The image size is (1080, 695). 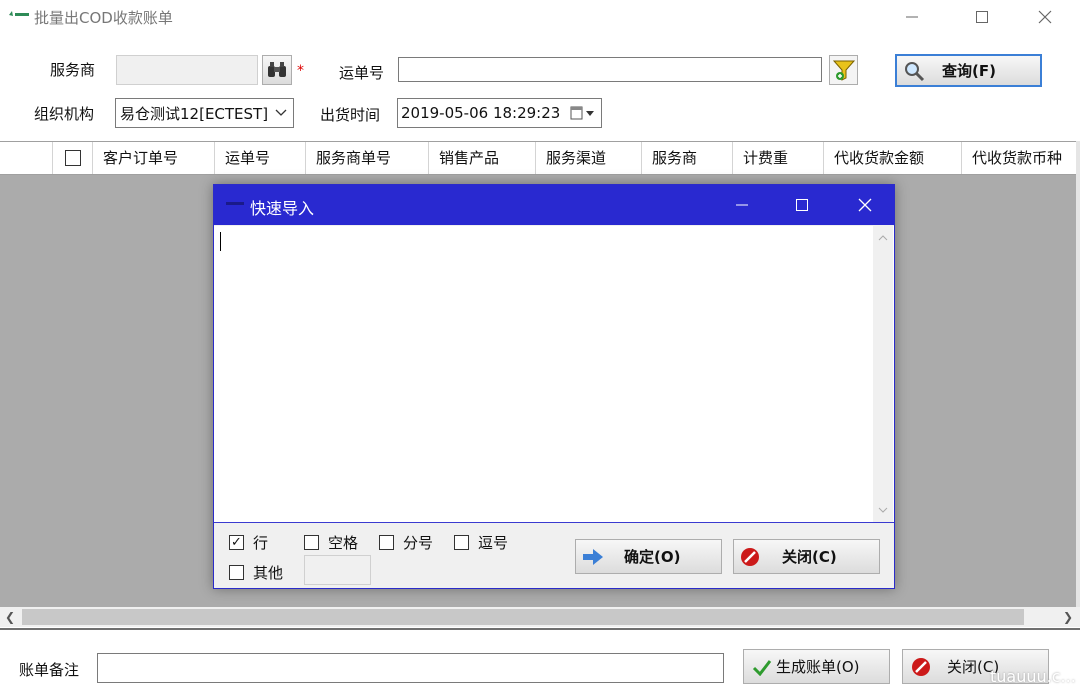 I want to click on col-header-billing-weight: 计费重, so click(x=777, y=158).